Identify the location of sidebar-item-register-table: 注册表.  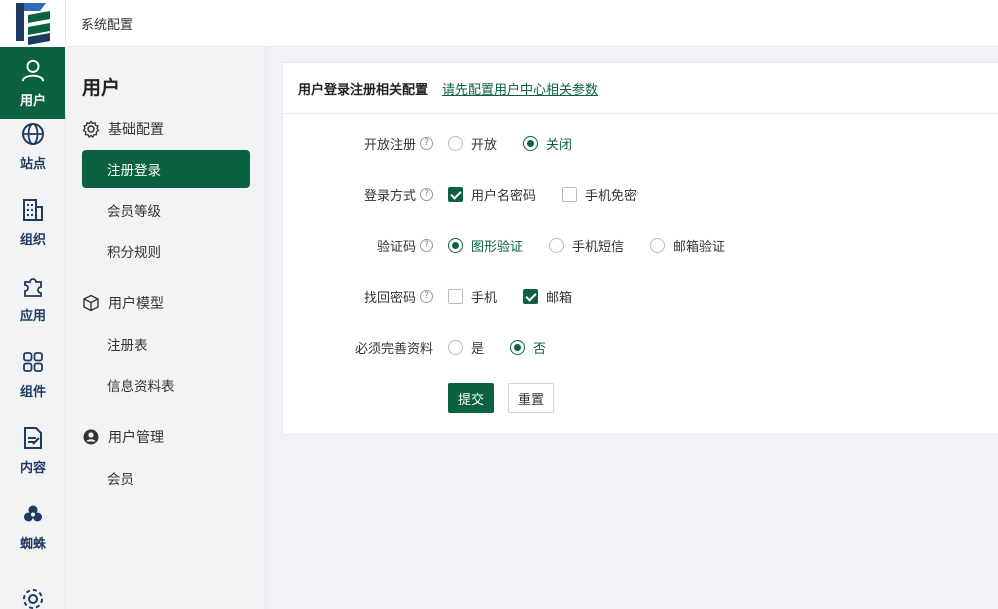
(166, 344).